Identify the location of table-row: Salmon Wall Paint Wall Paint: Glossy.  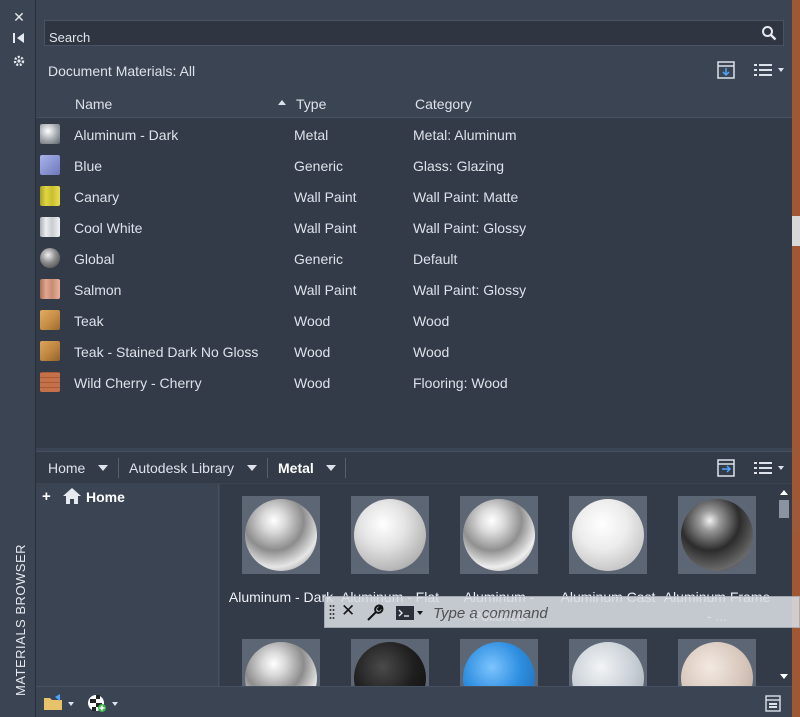
(414, 289).